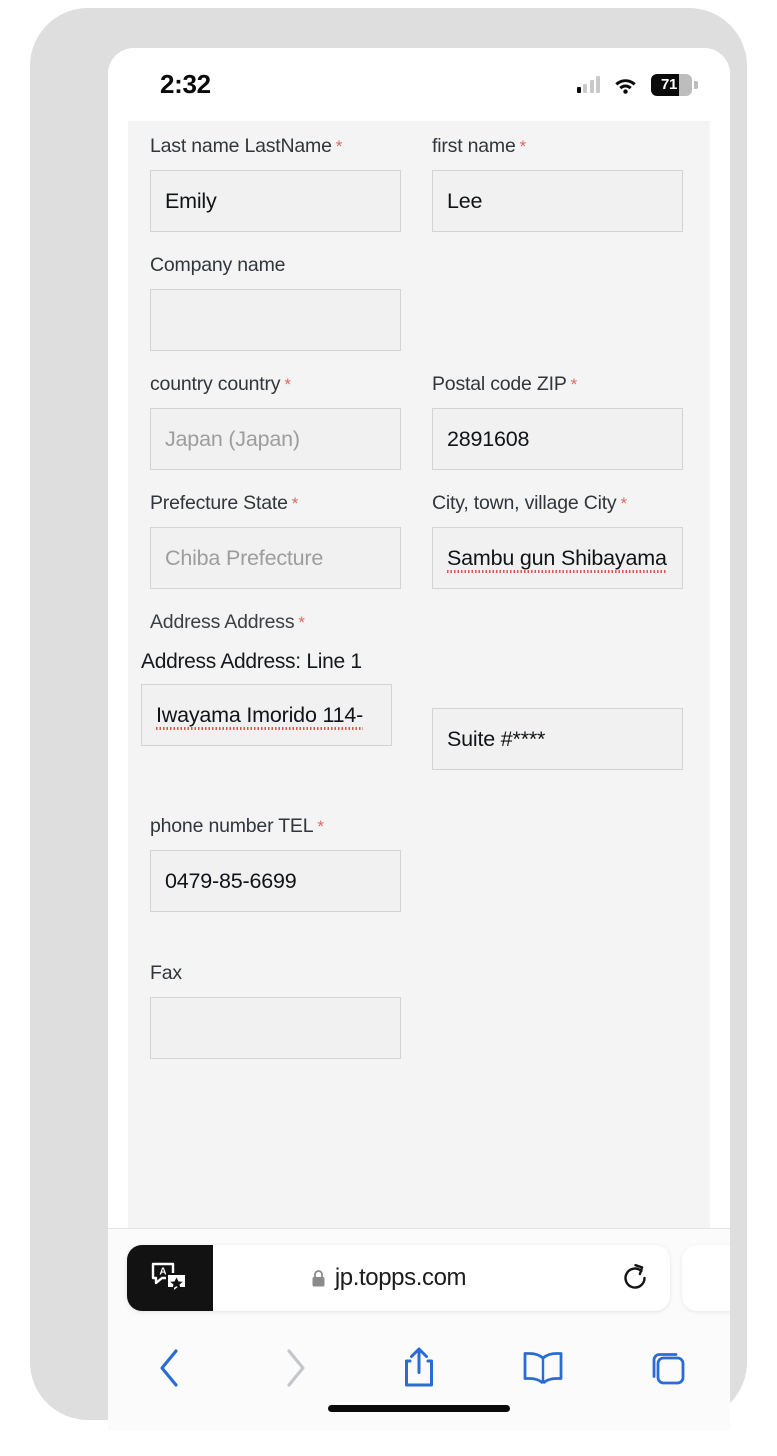  What do you see at coordinates (625, 86) in the screenshot?
I see `wifi-icon` at bounding box center [625, 86].